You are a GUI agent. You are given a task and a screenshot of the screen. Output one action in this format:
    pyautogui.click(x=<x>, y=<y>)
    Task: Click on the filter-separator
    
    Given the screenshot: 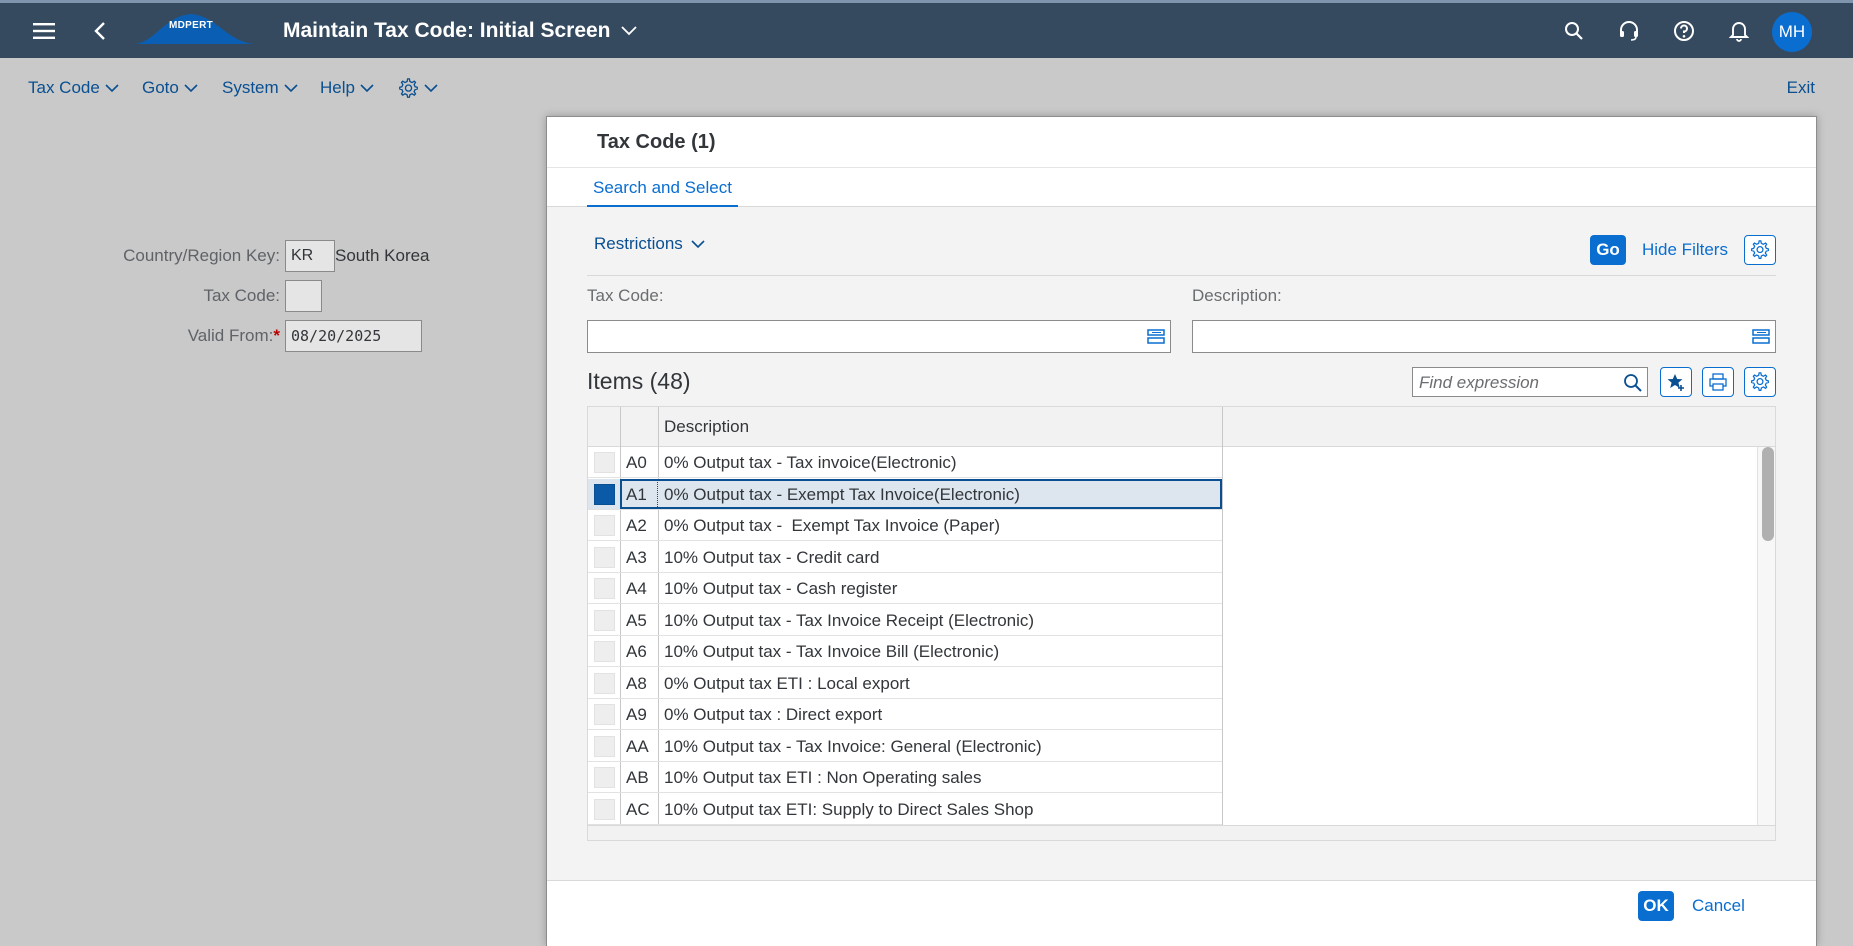 What is the action you would take?
    pyautogui.click(x=1181, y=275)
    